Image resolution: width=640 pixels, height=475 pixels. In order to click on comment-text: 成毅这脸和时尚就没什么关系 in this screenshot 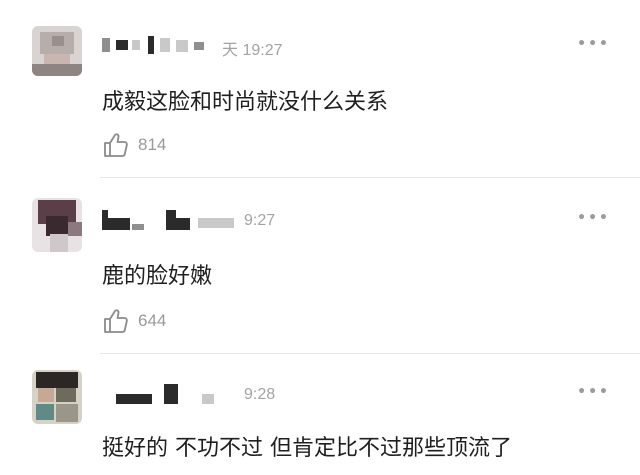, I will do `click(245, 102)`.